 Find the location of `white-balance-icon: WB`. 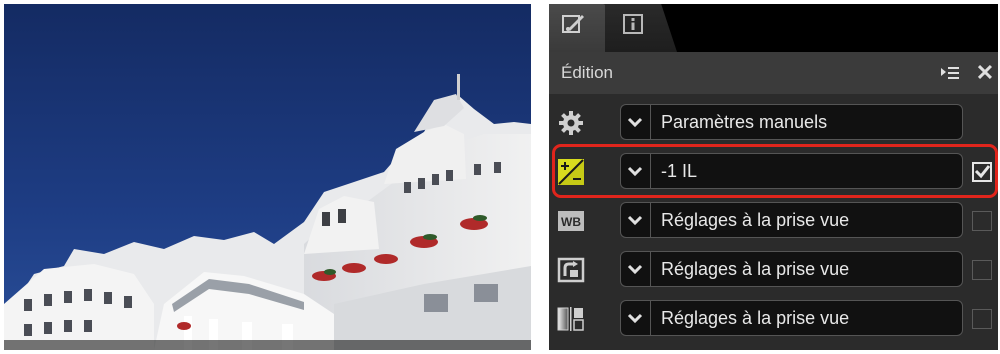

white-balance-icon: WB is located at coordinates (571, 221).